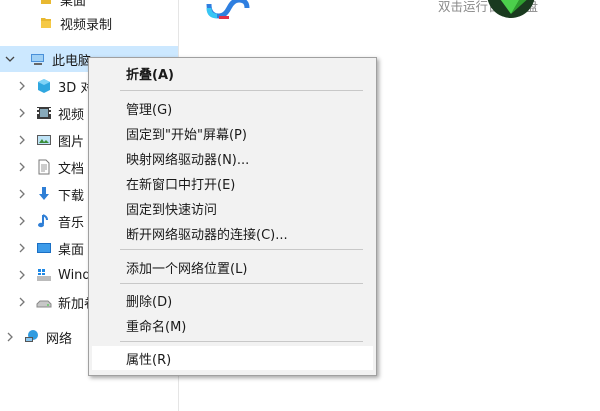  I want to click on menu-item-properties: 属性(R), so click(232, 358).